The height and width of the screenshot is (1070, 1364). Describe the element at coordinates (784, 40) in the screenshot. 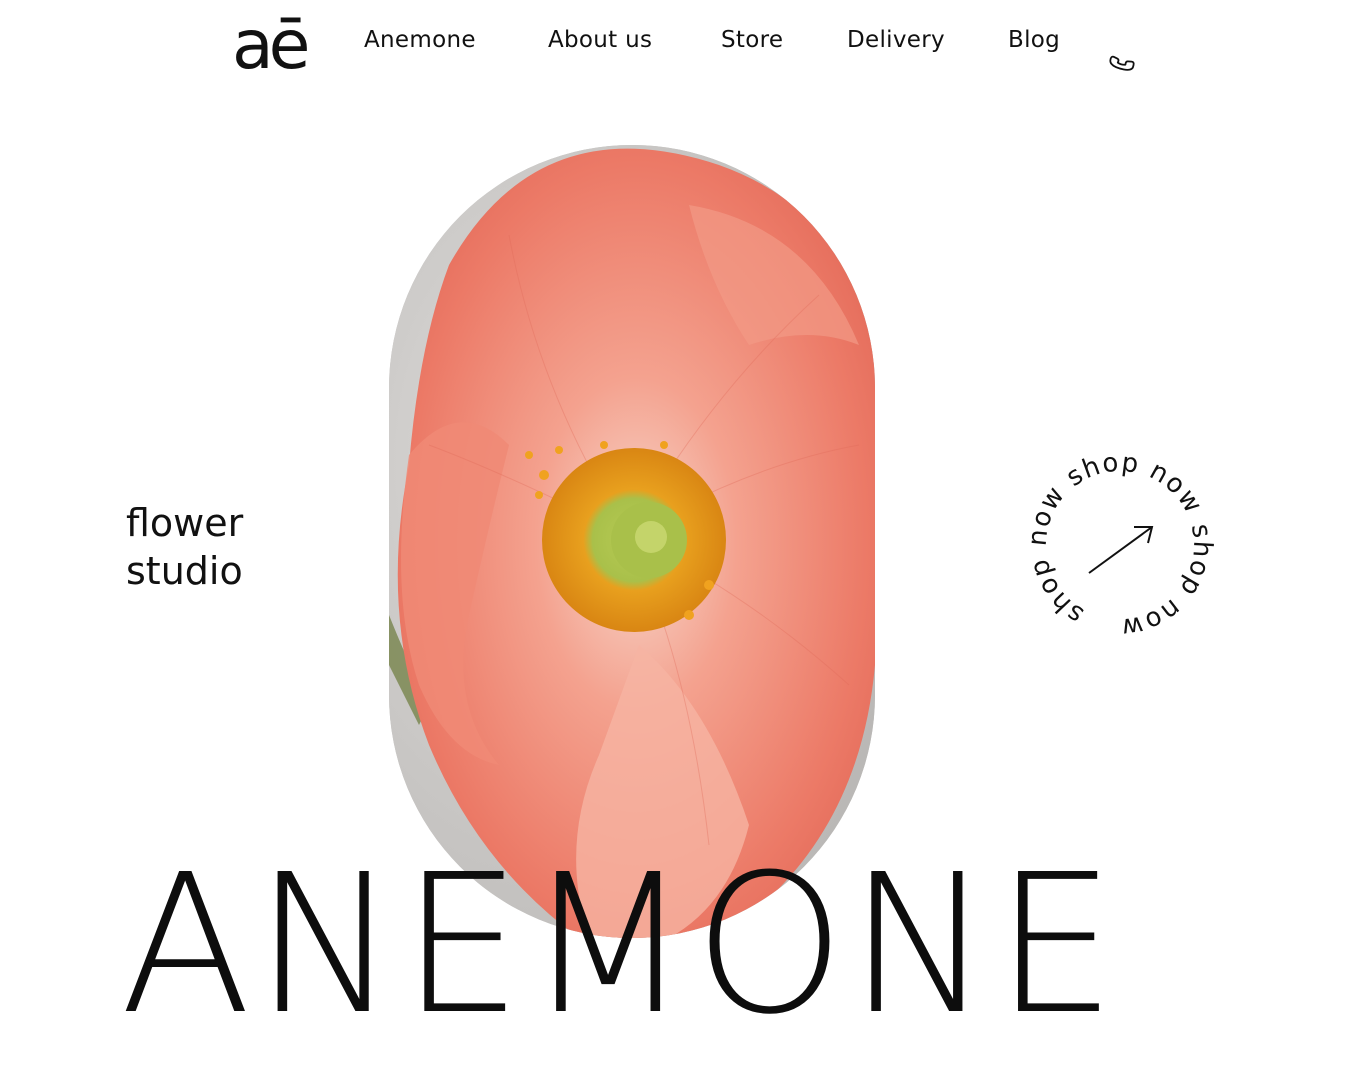

I see `nav-item-store: Store` at that location.